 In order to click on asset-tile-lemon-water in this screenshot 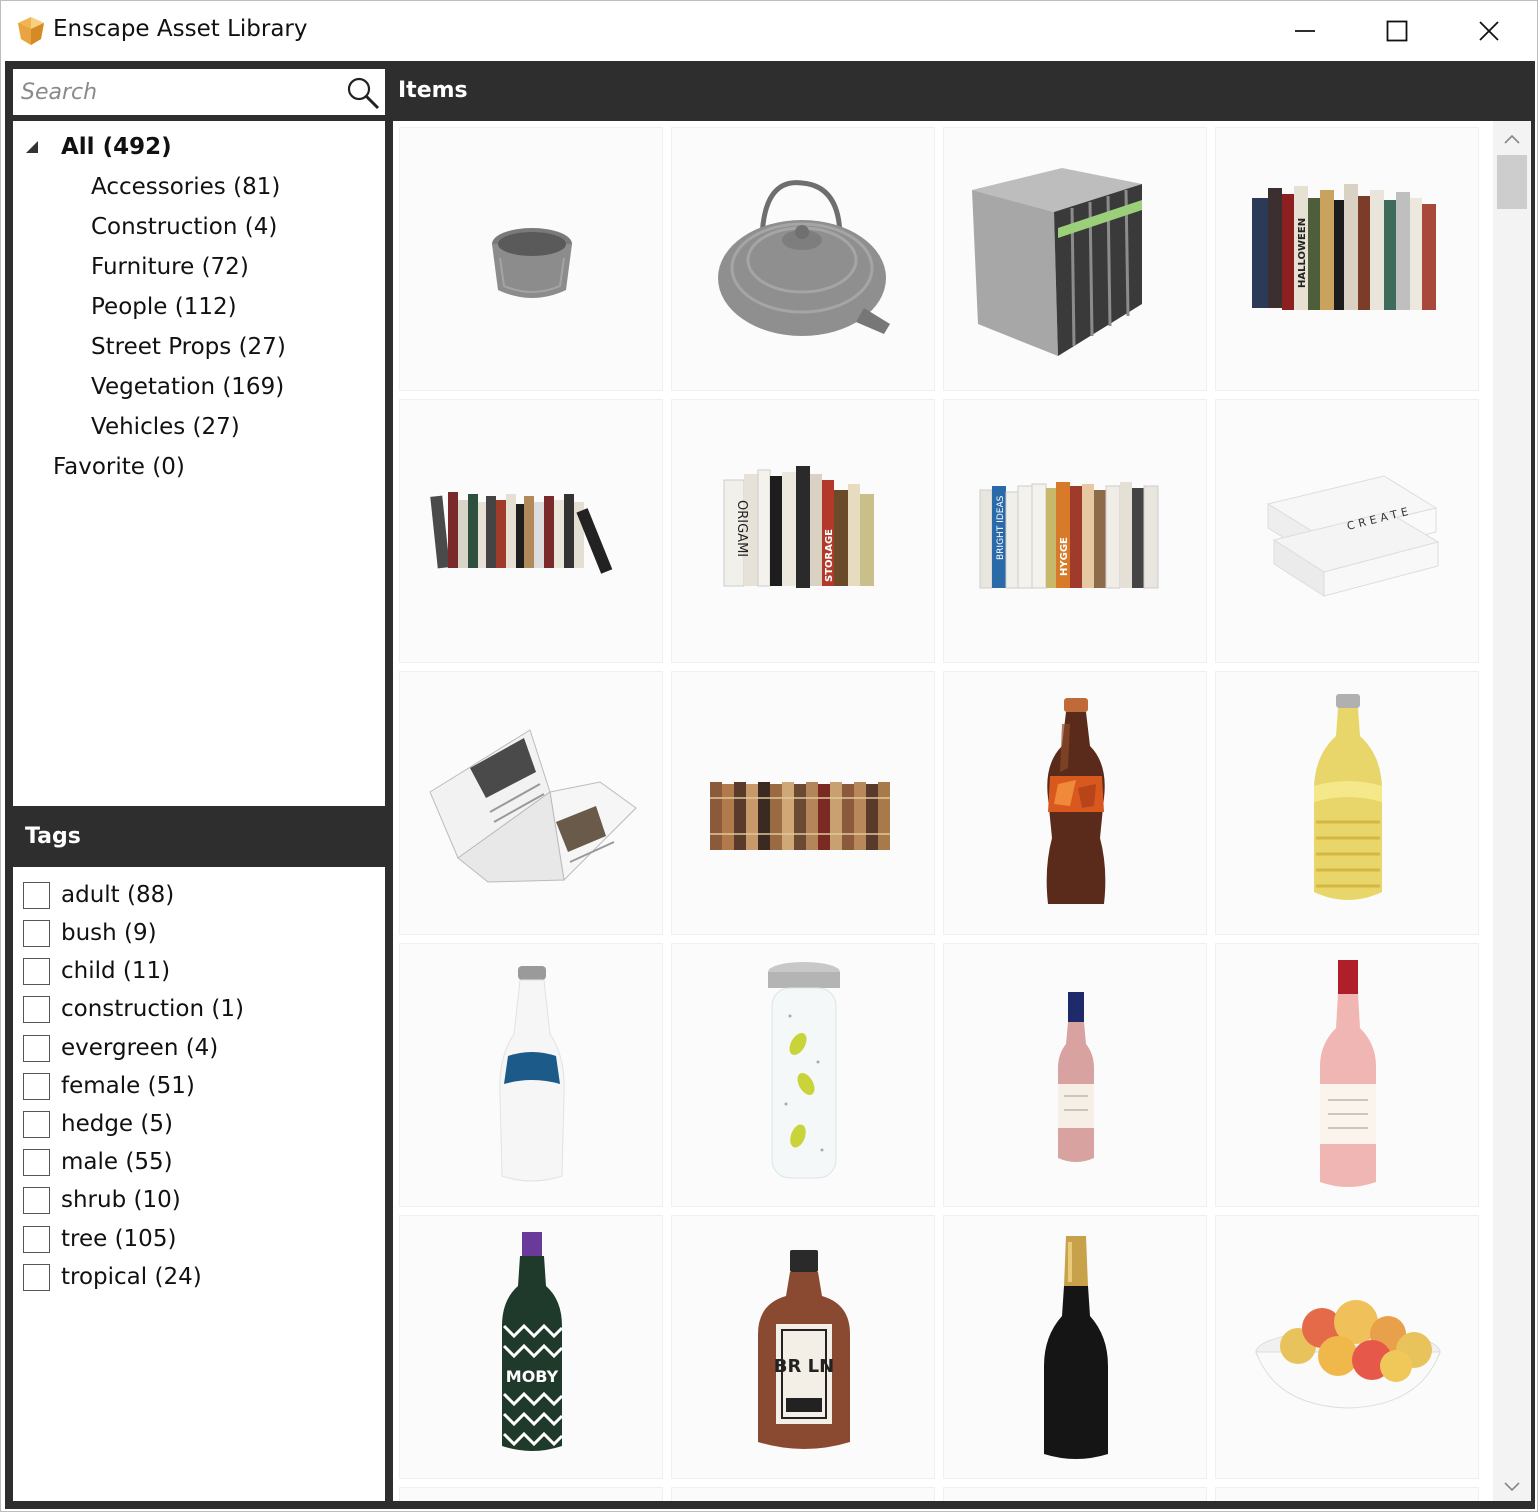, I will do `click(803, 1075)`.